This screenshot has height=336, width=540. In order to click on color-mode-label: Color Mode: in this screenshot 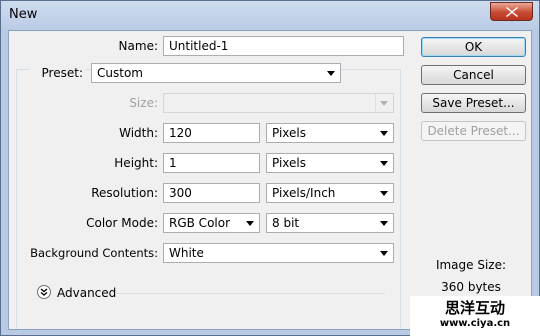, I will do `click(122, 223)`.